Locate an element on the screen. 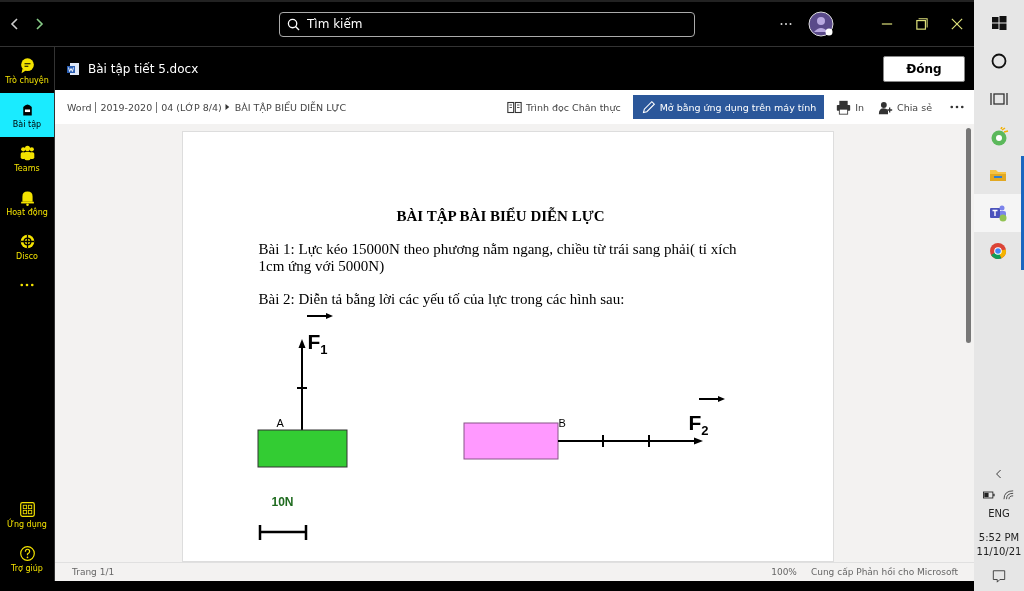  people-icon is located at coordinates (27, 153).